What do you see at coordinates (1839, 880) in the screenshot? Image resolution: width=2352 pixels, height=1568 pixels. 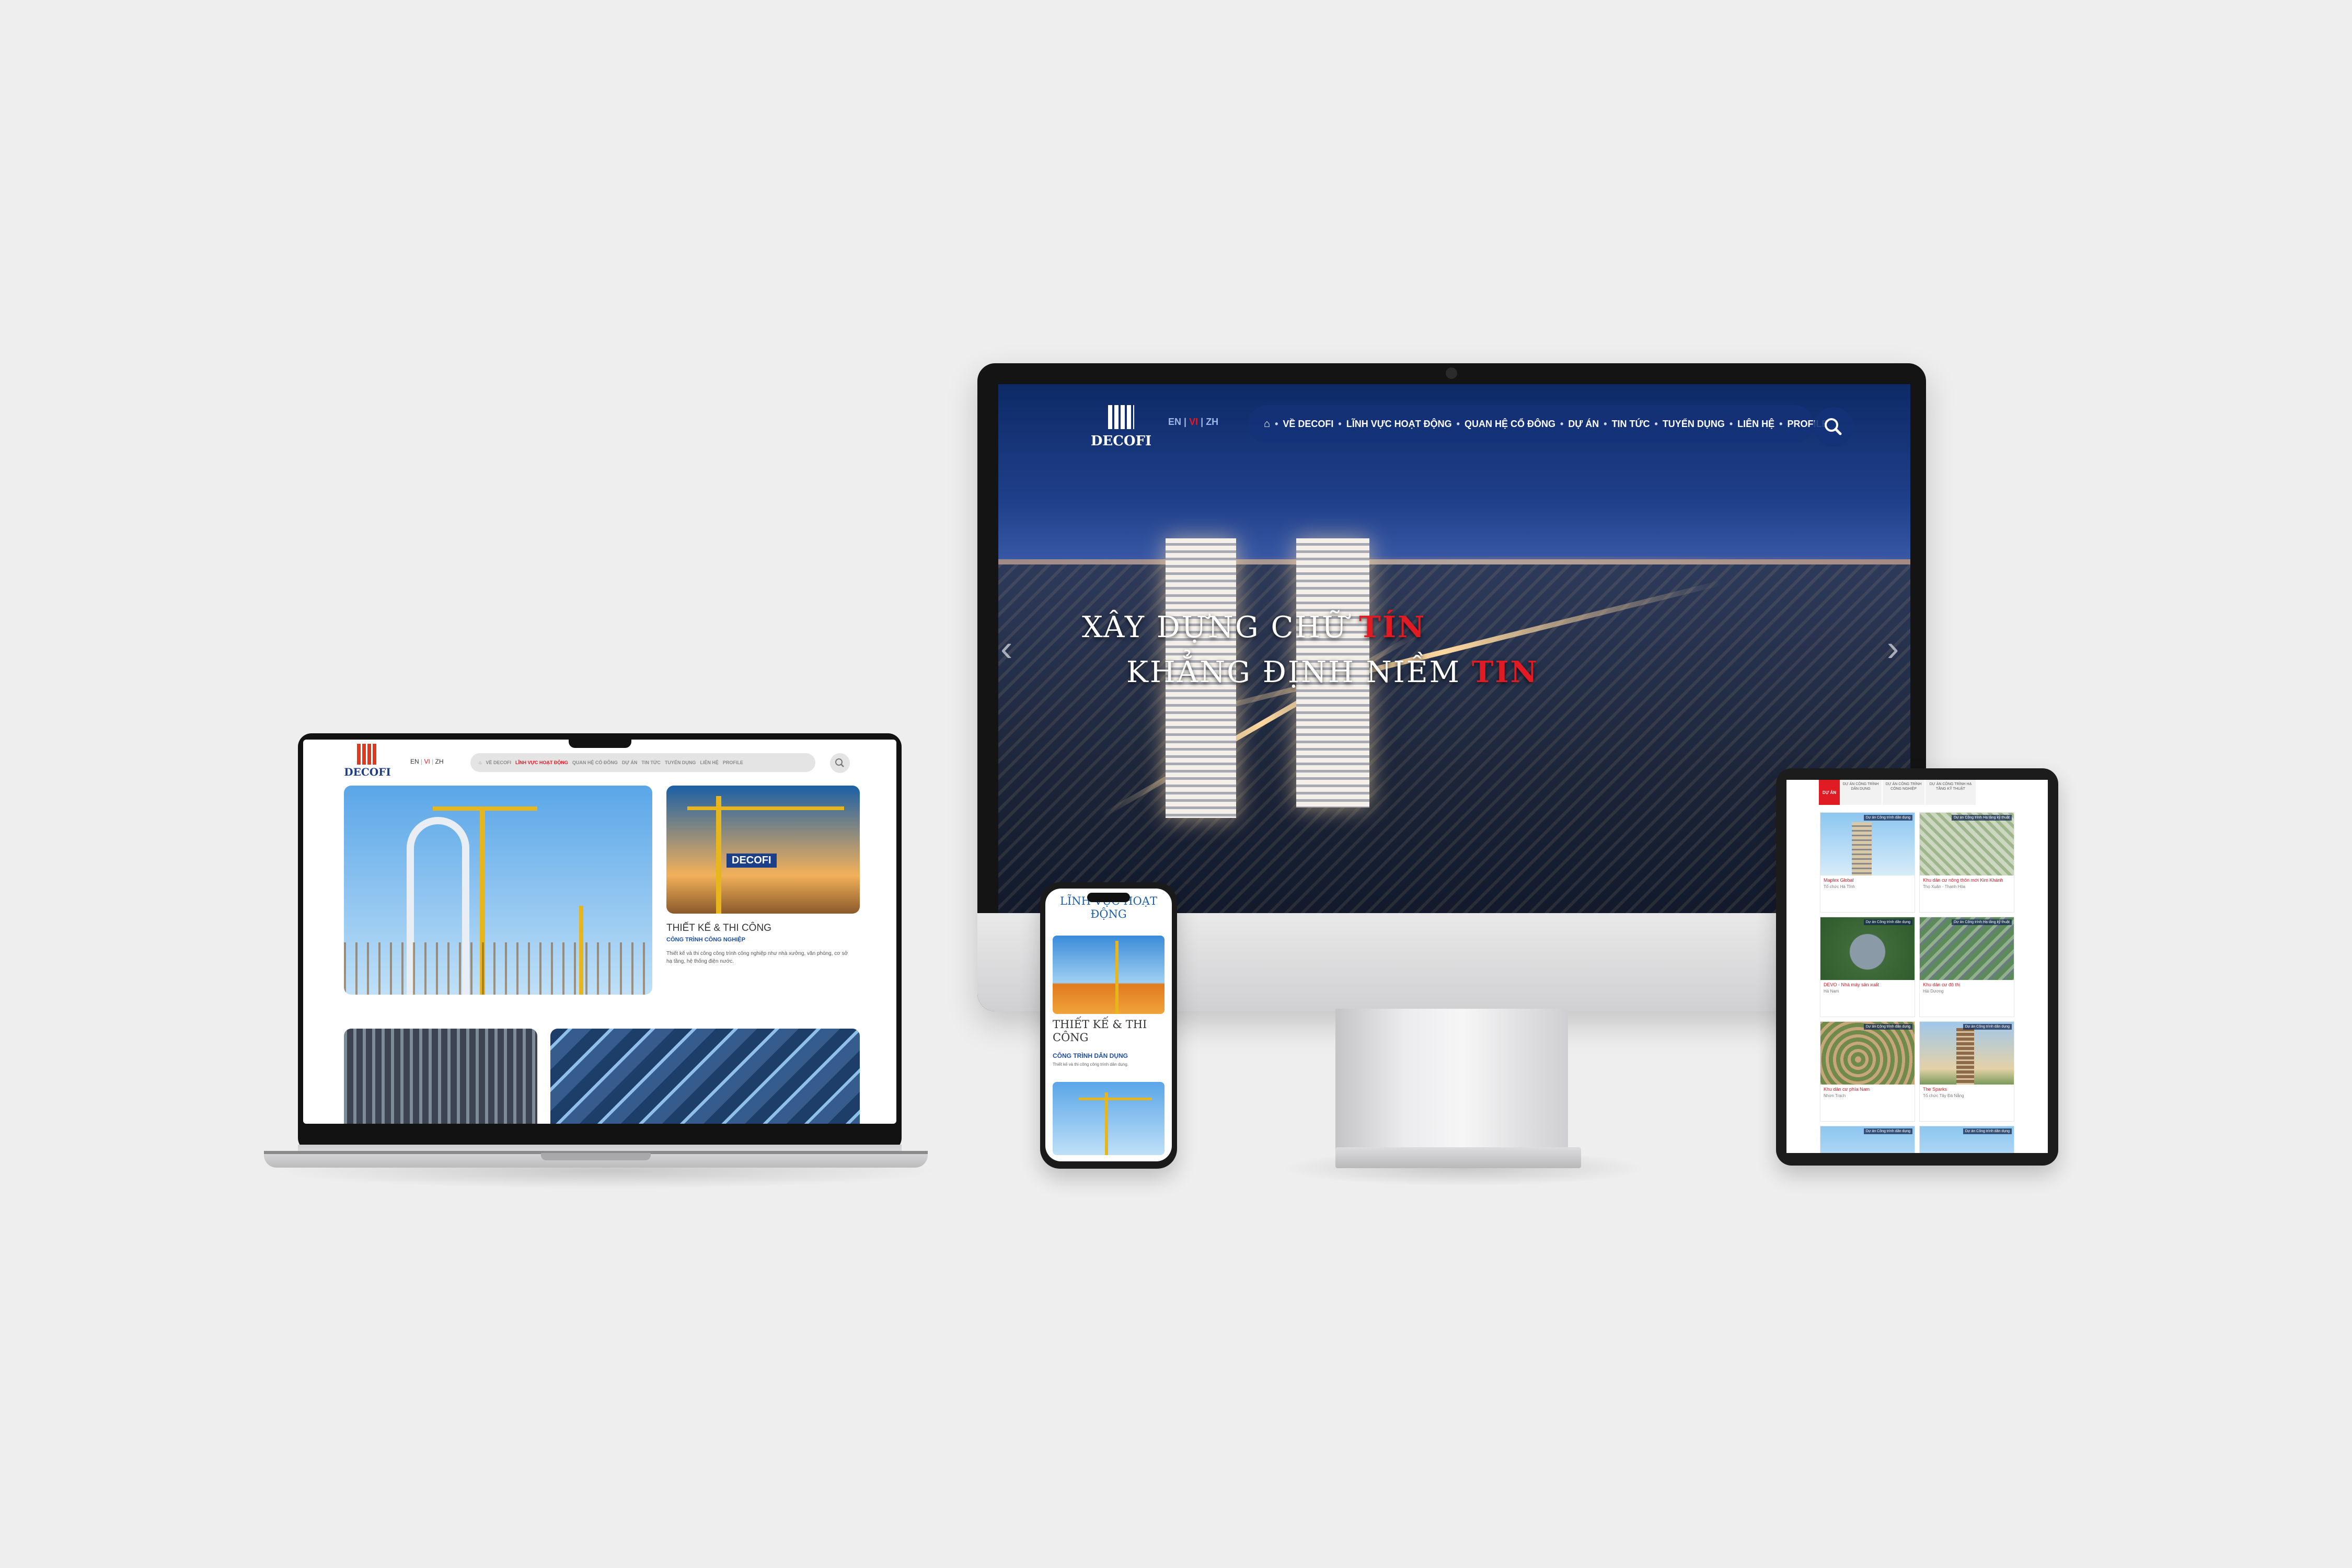 I see `project-title: Maplex Global` at bounding box center [1839, 880].